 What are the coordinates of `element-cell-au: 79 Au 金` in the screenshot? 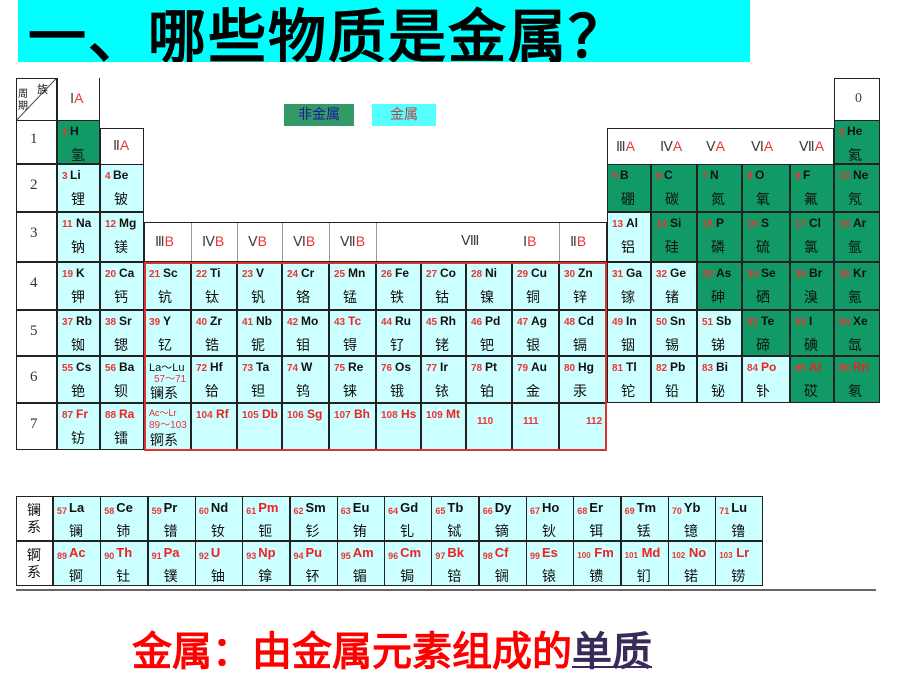 It's located at (535, 379).